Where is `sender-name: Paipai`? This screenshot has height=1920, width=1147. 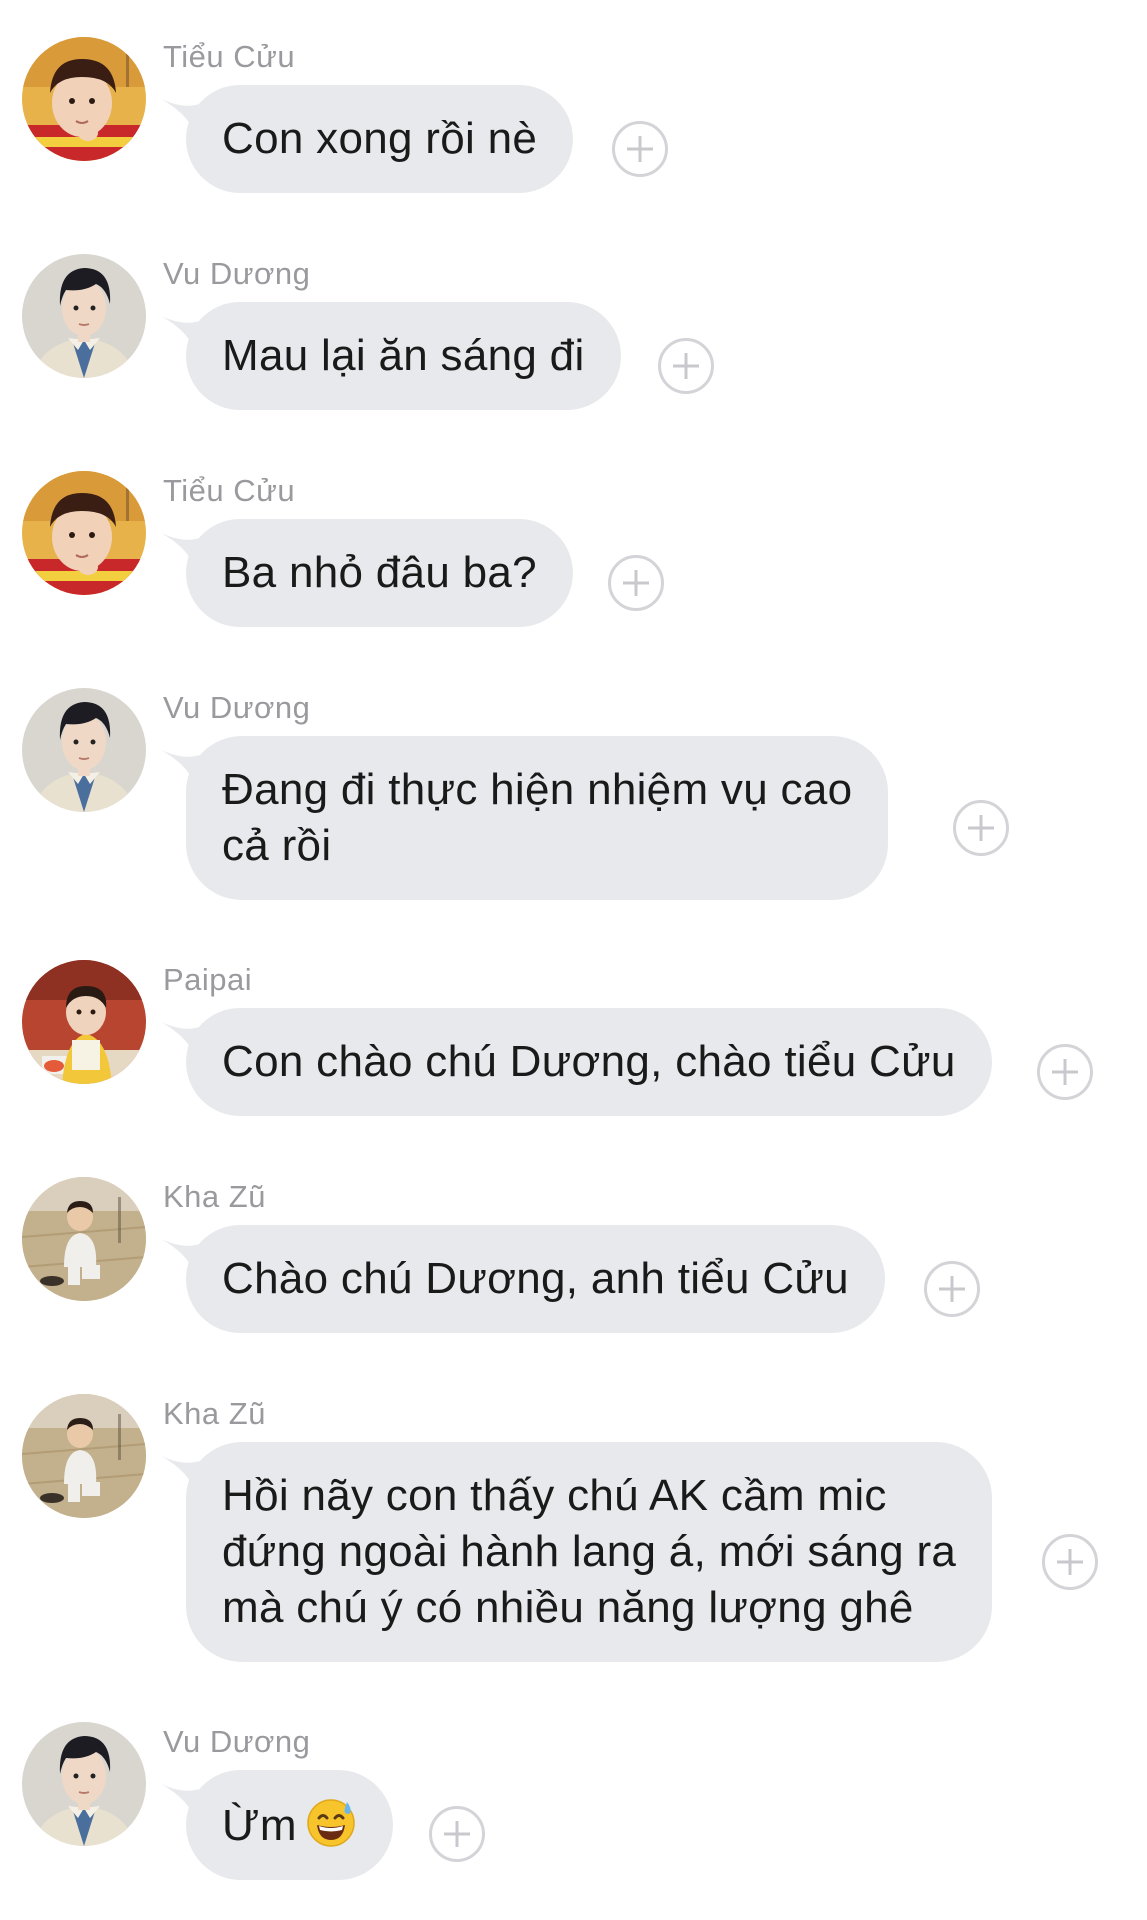 sender-name: Paipai is located at coordinates (208, 979).